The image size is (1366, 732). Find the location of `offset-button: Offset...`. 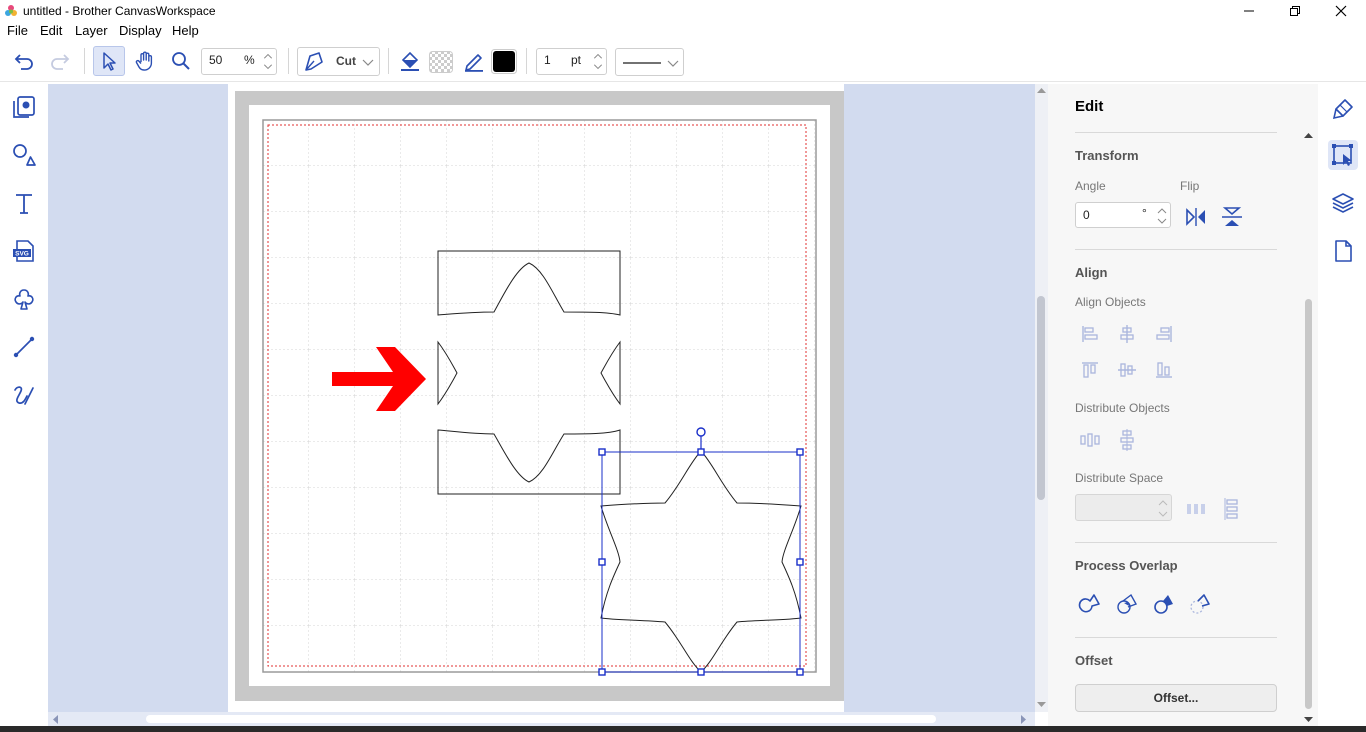

offset-button: Offset... is located at coordinates (1176, 698).